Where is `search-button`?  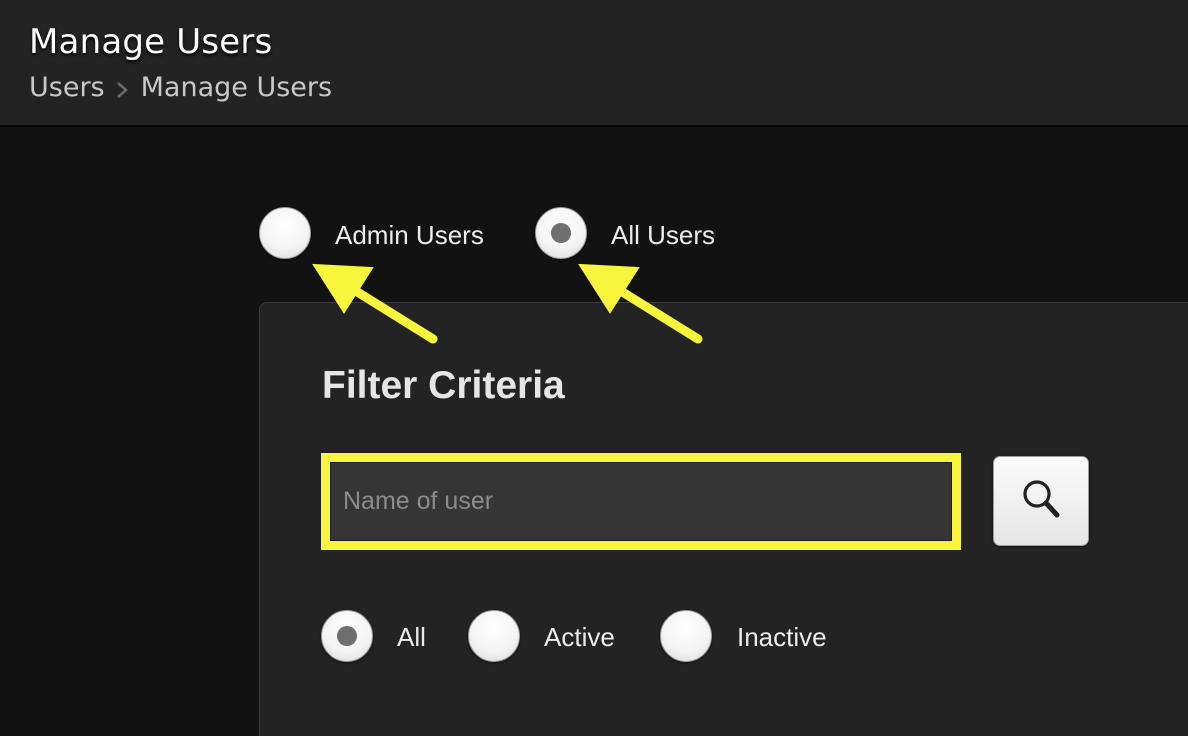 search-button is located at coordinates (1041, 501).